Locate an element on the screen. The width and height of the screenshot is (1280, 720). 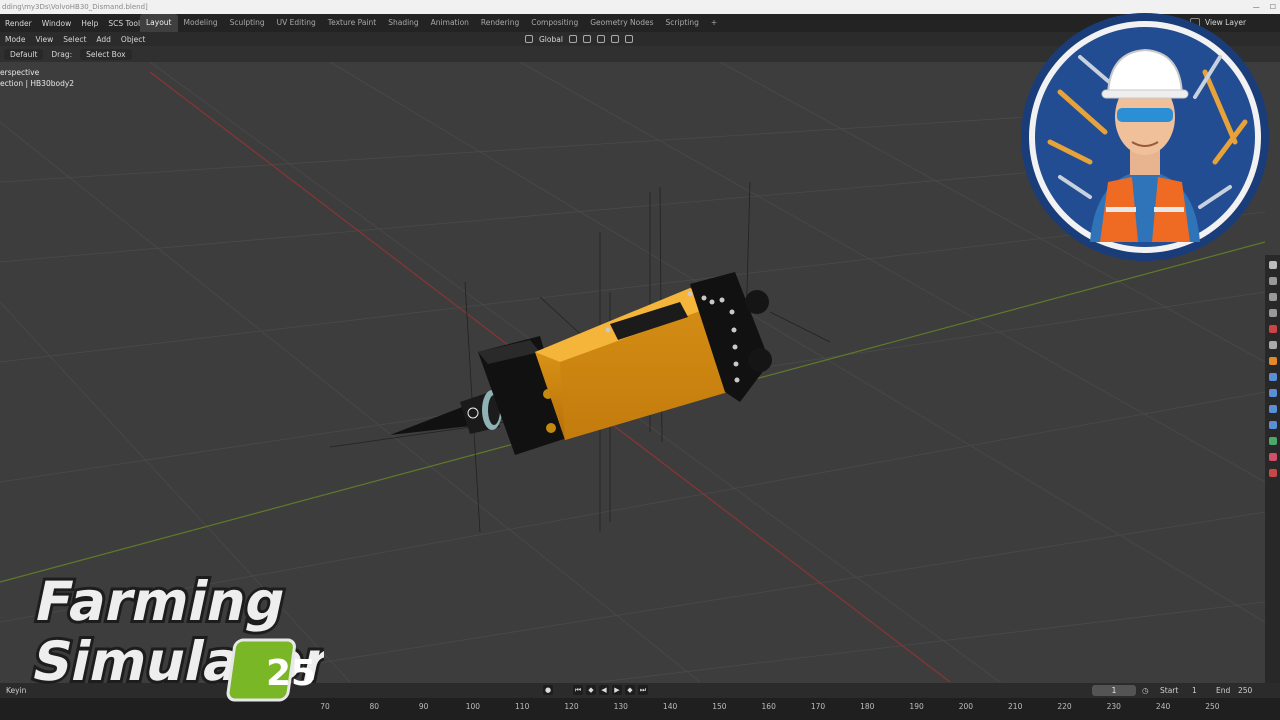
viewport-collection: ection | HB30body2 is located at coordinates (37, 83).